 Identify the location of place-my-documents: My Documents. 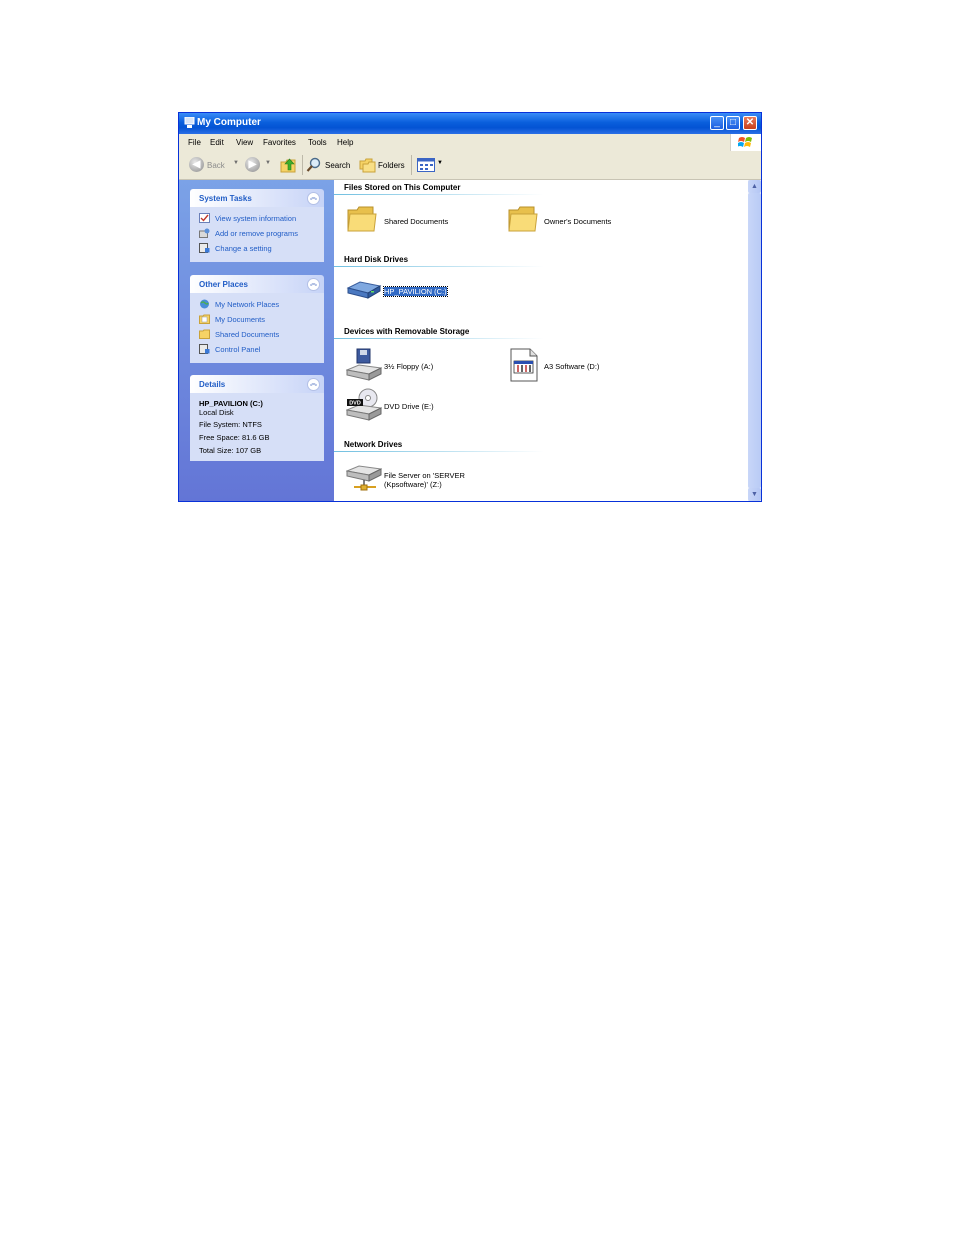
(257, 319).